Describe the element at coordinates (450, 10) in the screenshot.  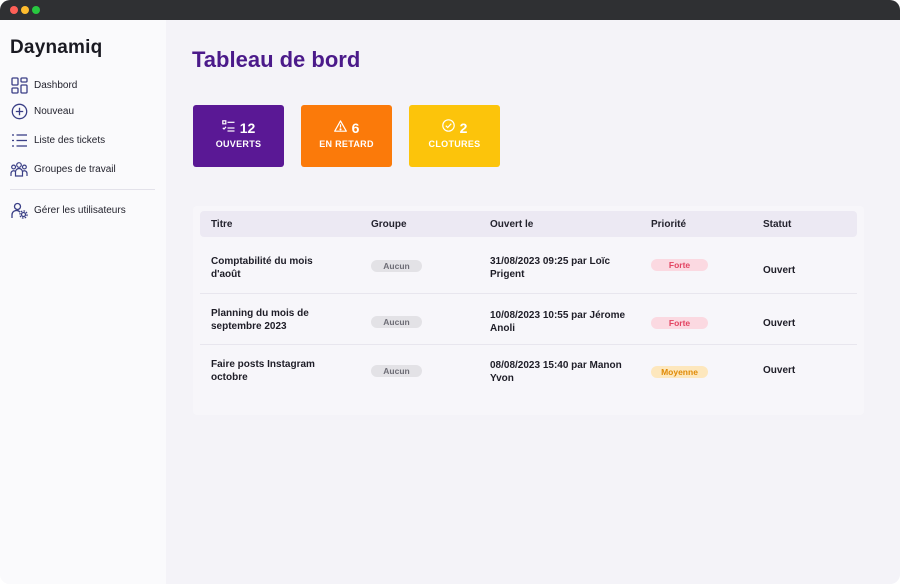
I see `window-titlebar` at that location.